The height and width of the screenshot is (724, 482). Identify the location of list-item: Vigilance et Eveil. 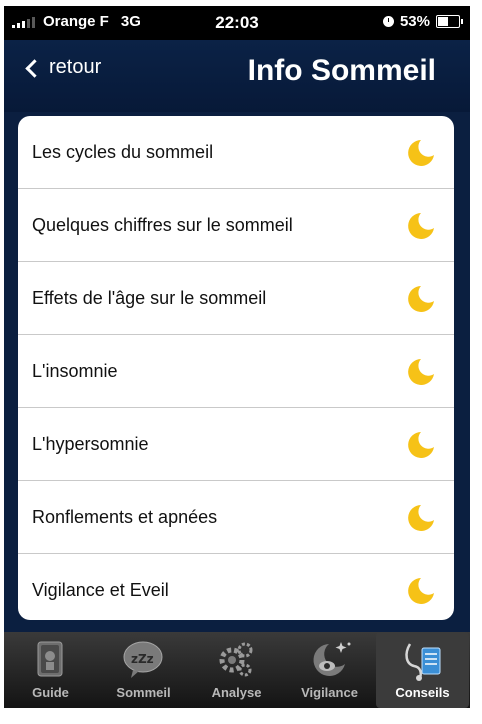
(236, 587).